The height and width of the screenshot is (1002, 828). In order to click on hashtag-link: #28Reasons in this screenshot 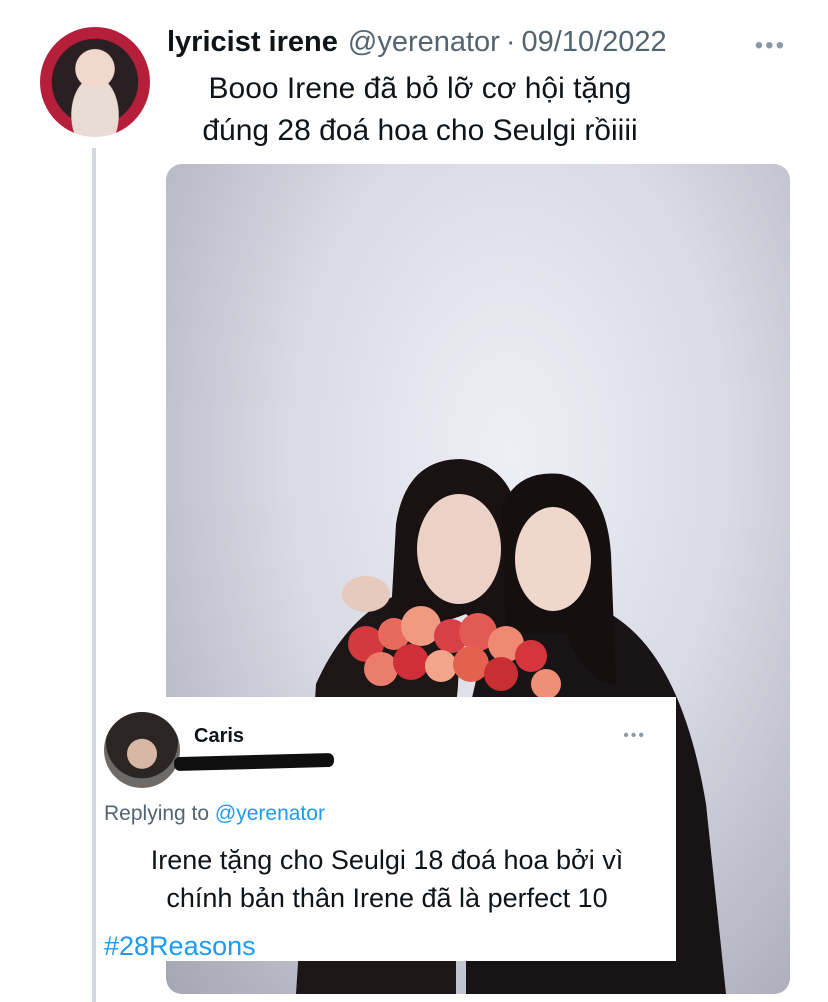, I will do `click(180, 946)`.